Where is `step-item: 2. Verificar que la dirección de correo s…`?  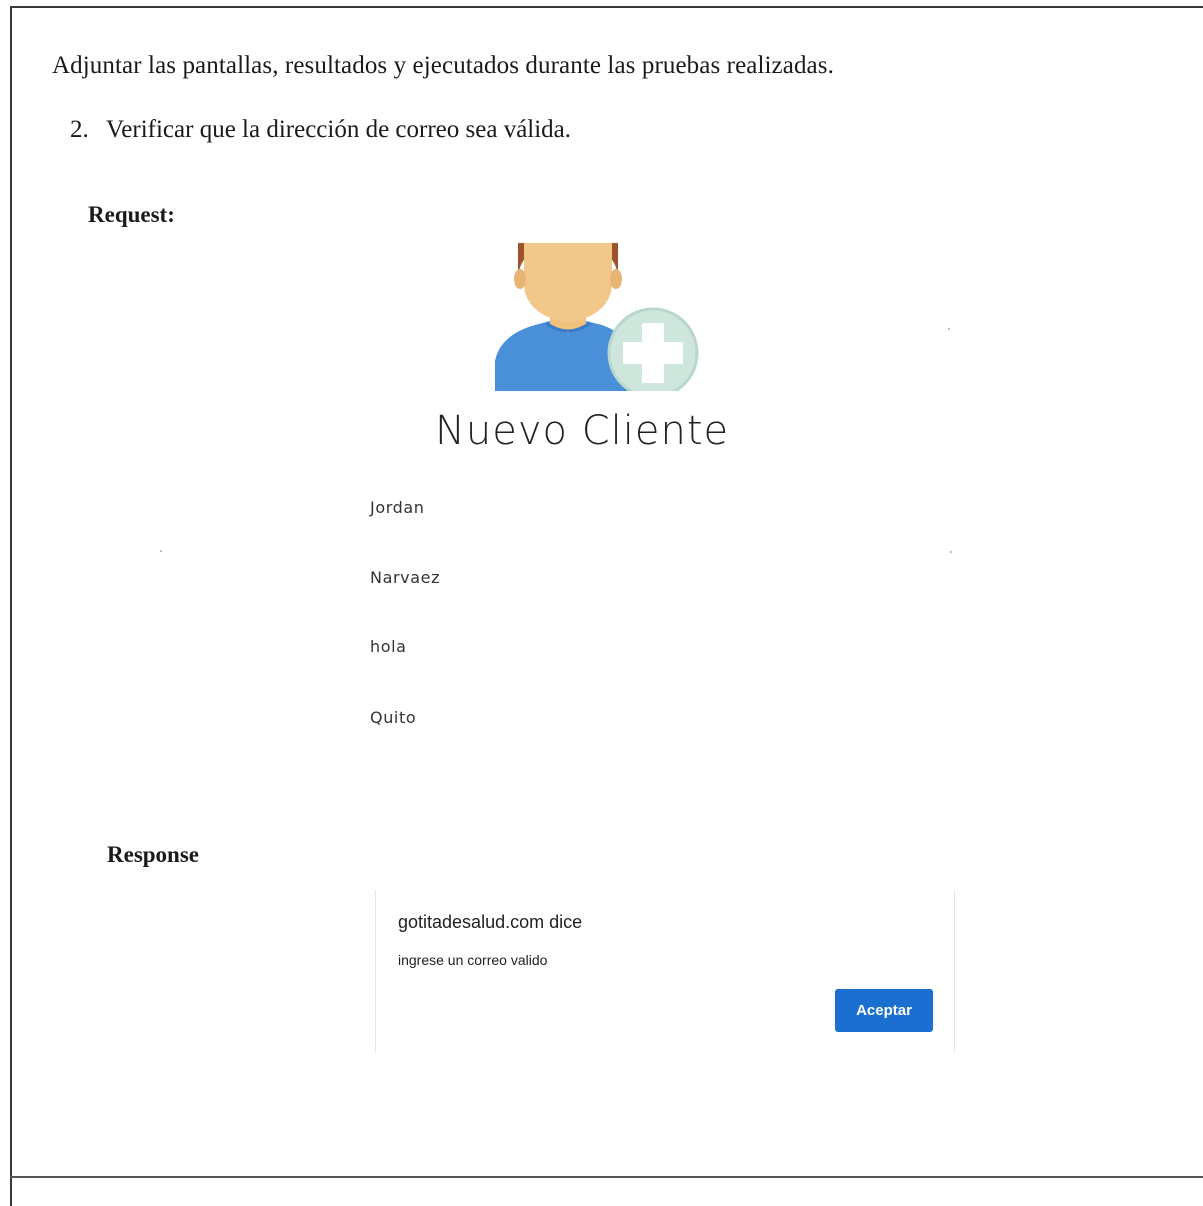
step-item: 2. Verificar que la dirección de correo s… is located at coordinates (320, 130).